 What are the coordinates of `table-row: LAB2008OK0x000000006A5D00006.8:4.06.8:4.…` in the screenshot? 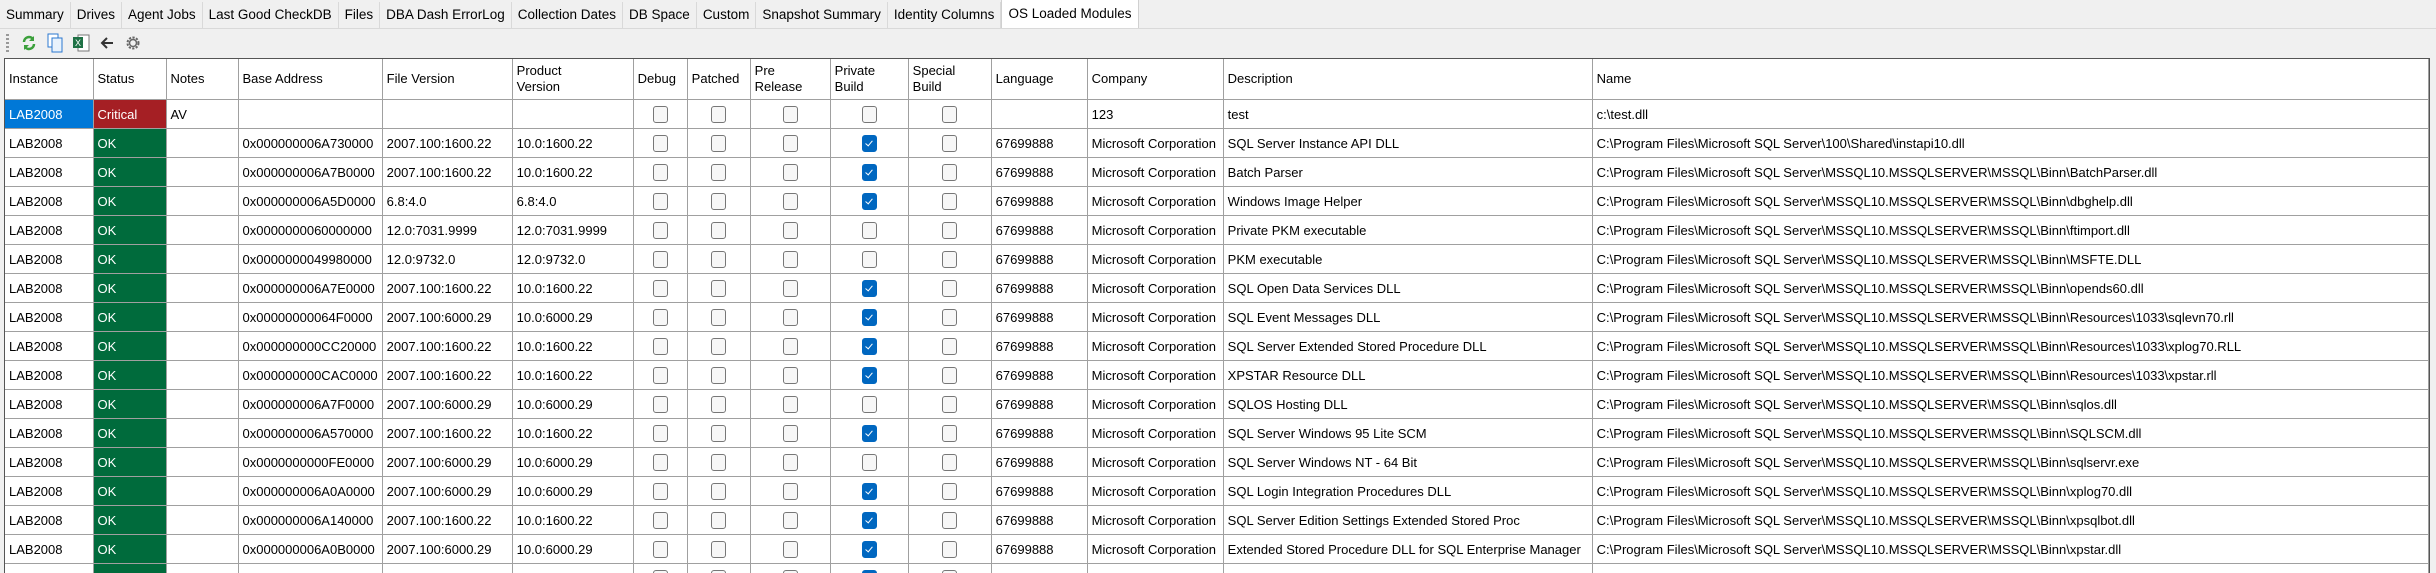 It's located at (1216, 201).